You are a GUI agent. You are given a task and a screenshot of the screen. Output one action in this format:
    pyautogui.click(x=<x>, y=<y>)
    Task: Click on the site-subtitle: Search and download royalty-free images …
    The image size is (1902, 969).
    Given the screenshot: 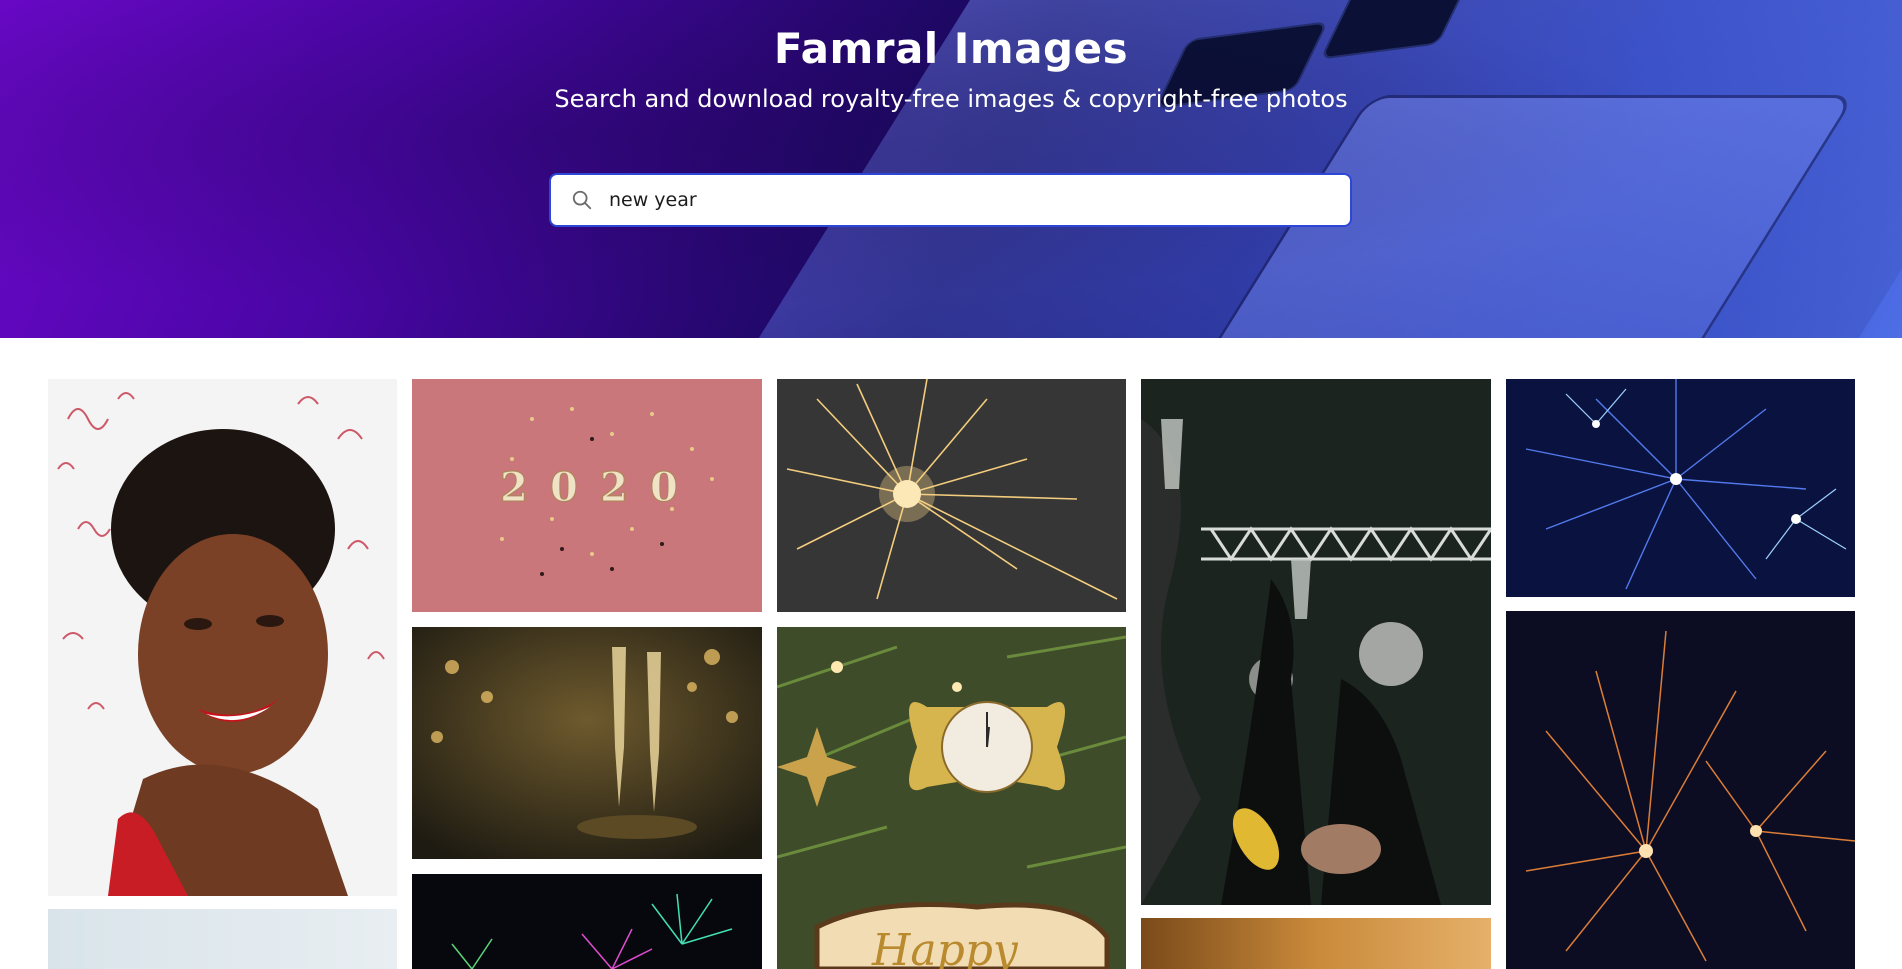 What is the action you would take?
    pyautogui.click(x=951, y=99)
    